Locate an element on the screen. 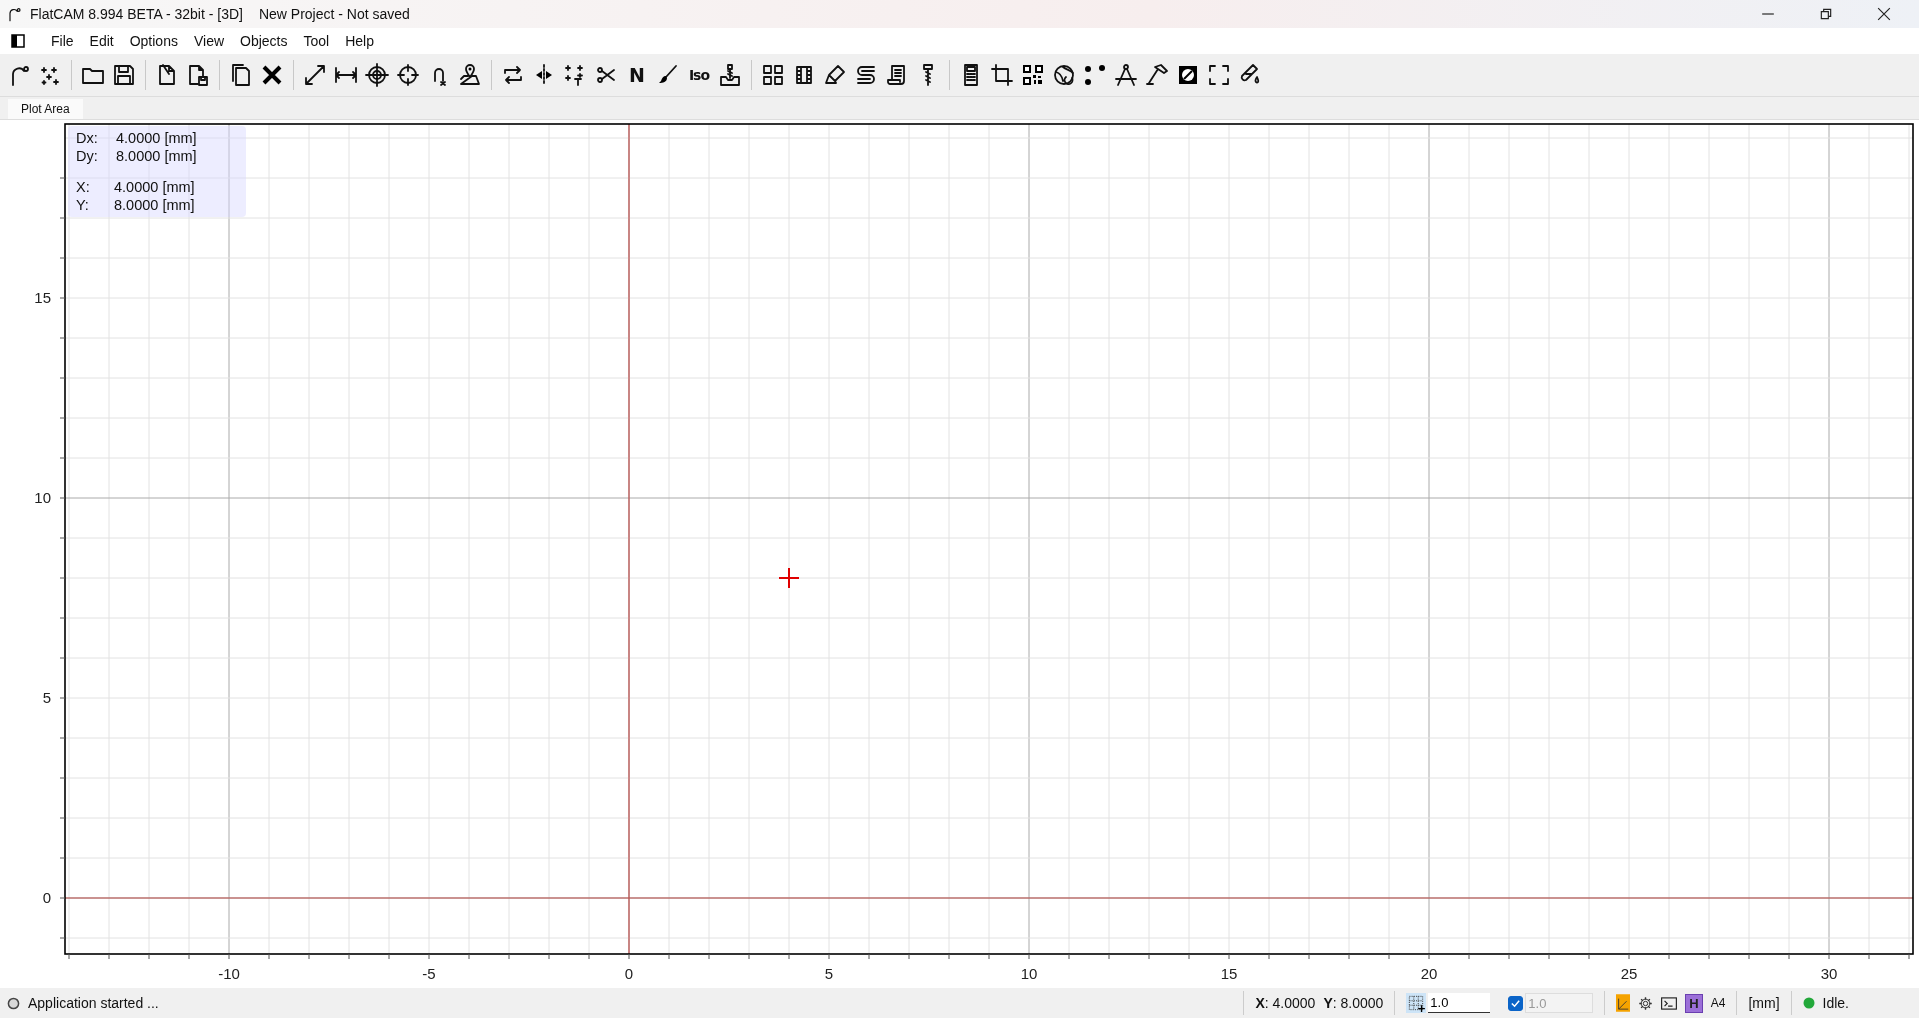 The width and height of the screenshot is (1919, 1018). app-logo-icon is located at coordinates (14, 14).